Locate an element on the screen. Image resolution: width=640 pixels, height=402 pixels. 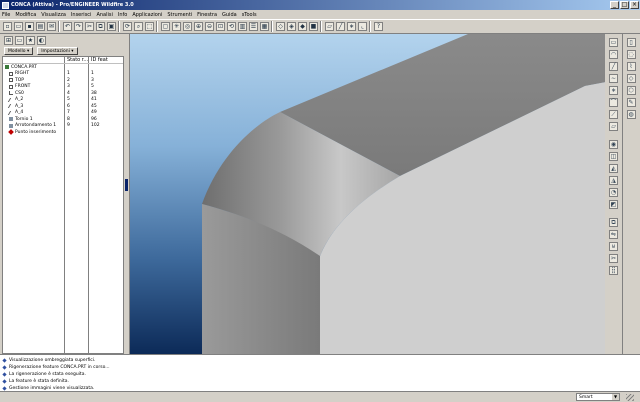
open-file-icon: ▭ is located at coordinates (18, 26).